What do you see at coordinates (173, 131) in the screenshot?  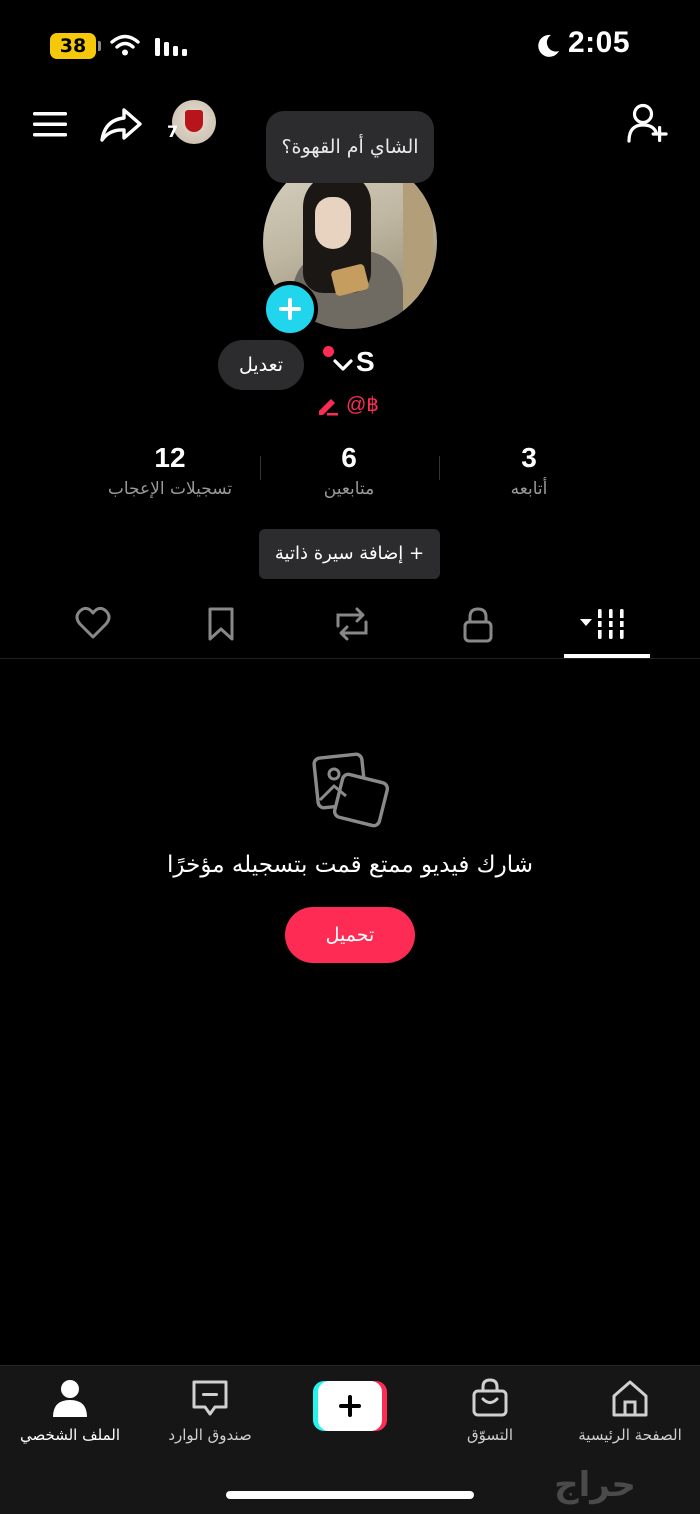 I see `account-notification-count: 7` at bounding box center [173, 131].